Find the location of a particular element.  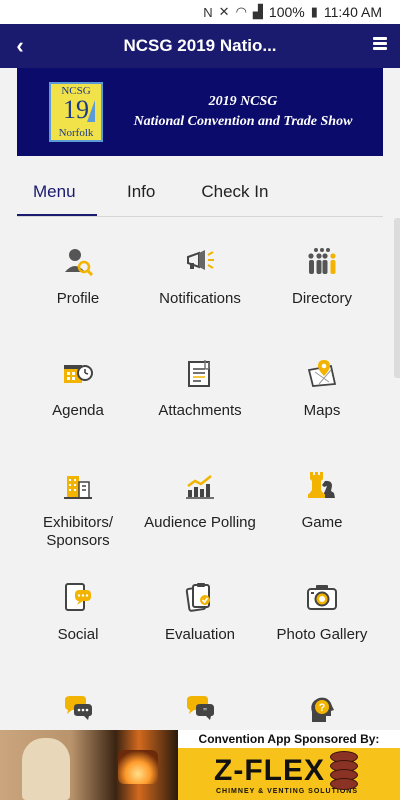

menu-item-label: Profile is located at coordinates (78, 298).